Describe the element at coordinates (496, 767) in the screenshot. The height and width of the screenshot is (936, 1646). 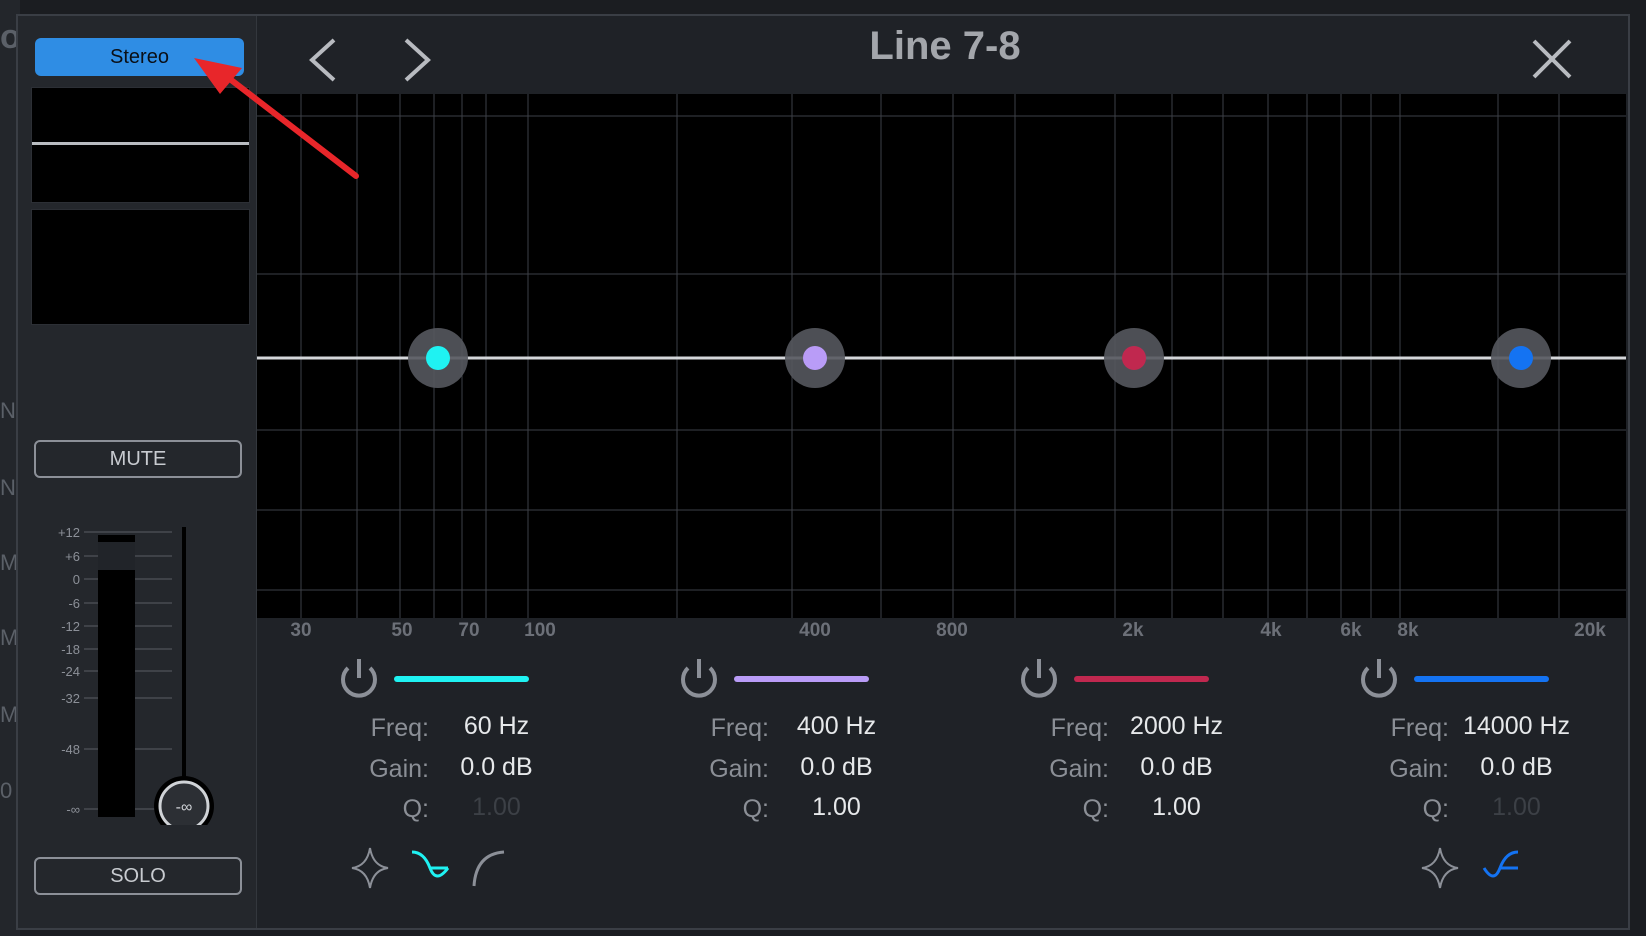
I see `band-1-gain-value: 0.0 dB` at that location.